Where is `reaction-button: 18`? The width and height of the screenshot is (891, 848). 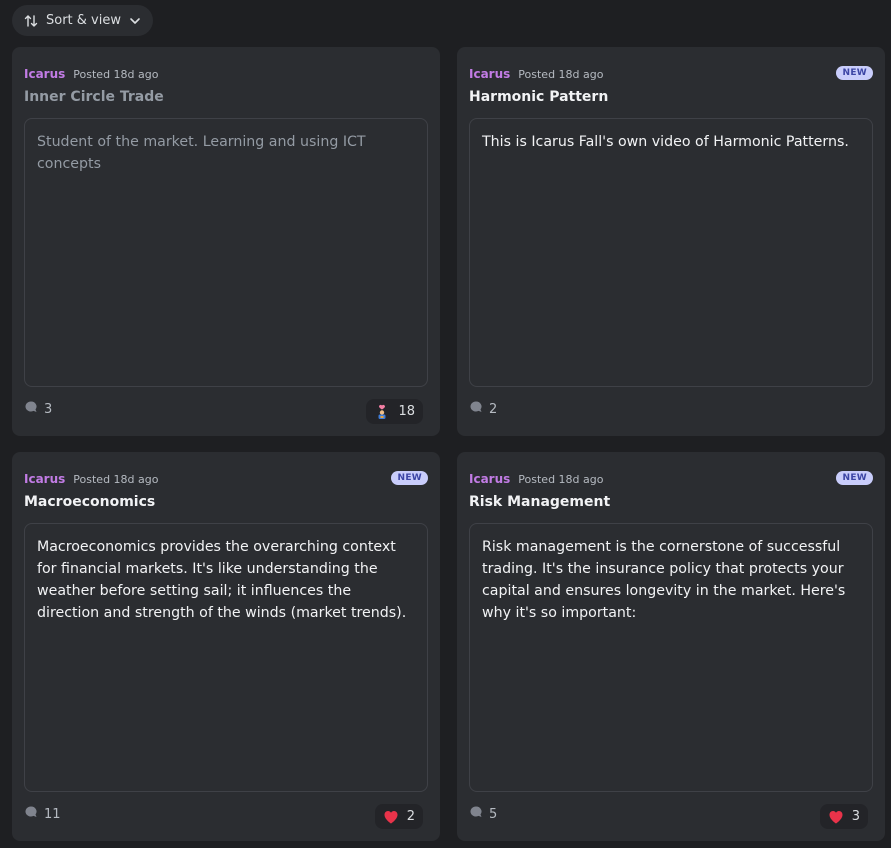
reaction-button: 18 is located at coordinates (394, 411).